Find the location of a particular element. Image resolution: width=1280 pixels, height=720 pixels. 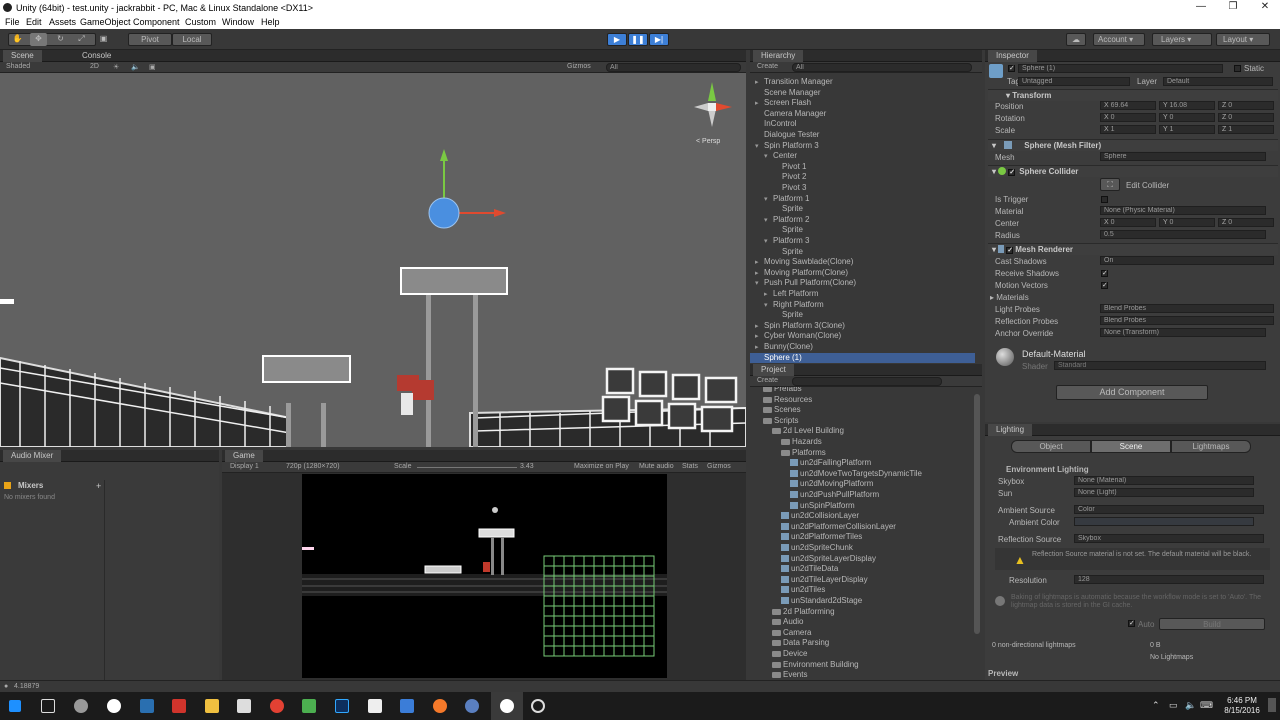

project-item: 2d Platforming is located at coordinates (792, 612).